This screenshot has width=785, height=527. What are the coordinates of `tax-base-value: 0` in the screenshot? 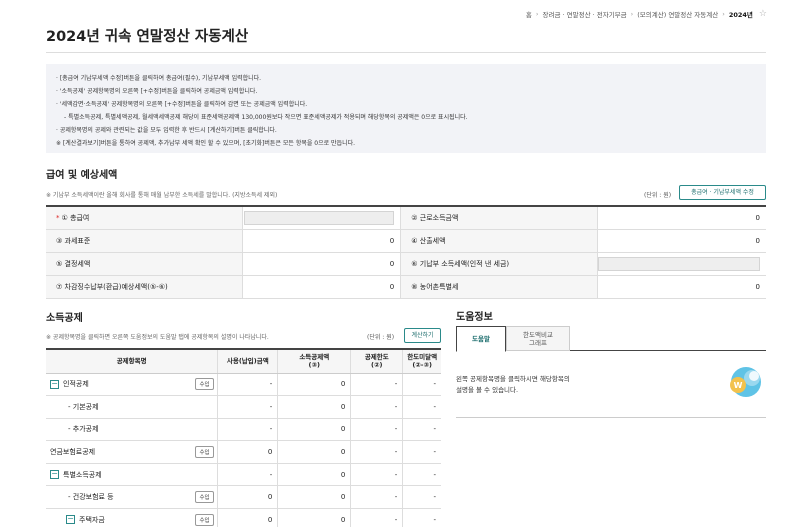 It's located at (322, 241).